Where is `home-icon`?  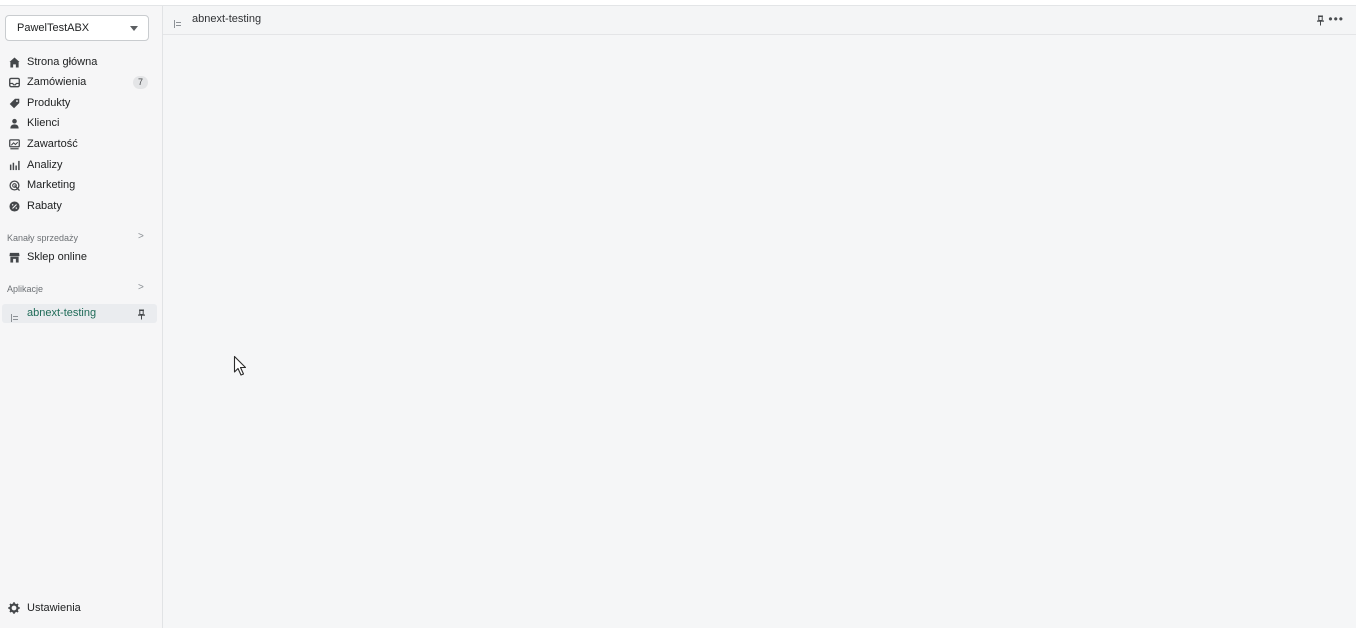 home-icon is located at coordinates (14, 62).